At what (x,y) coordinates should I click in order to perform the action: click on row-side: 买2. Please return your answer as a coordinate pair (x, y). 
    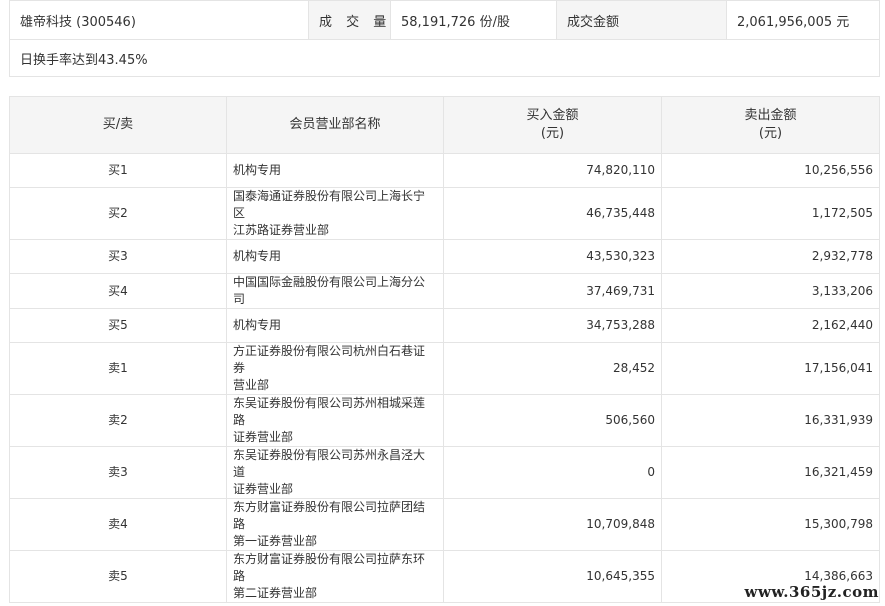
    Looking at the image, I should click on (118, 213).